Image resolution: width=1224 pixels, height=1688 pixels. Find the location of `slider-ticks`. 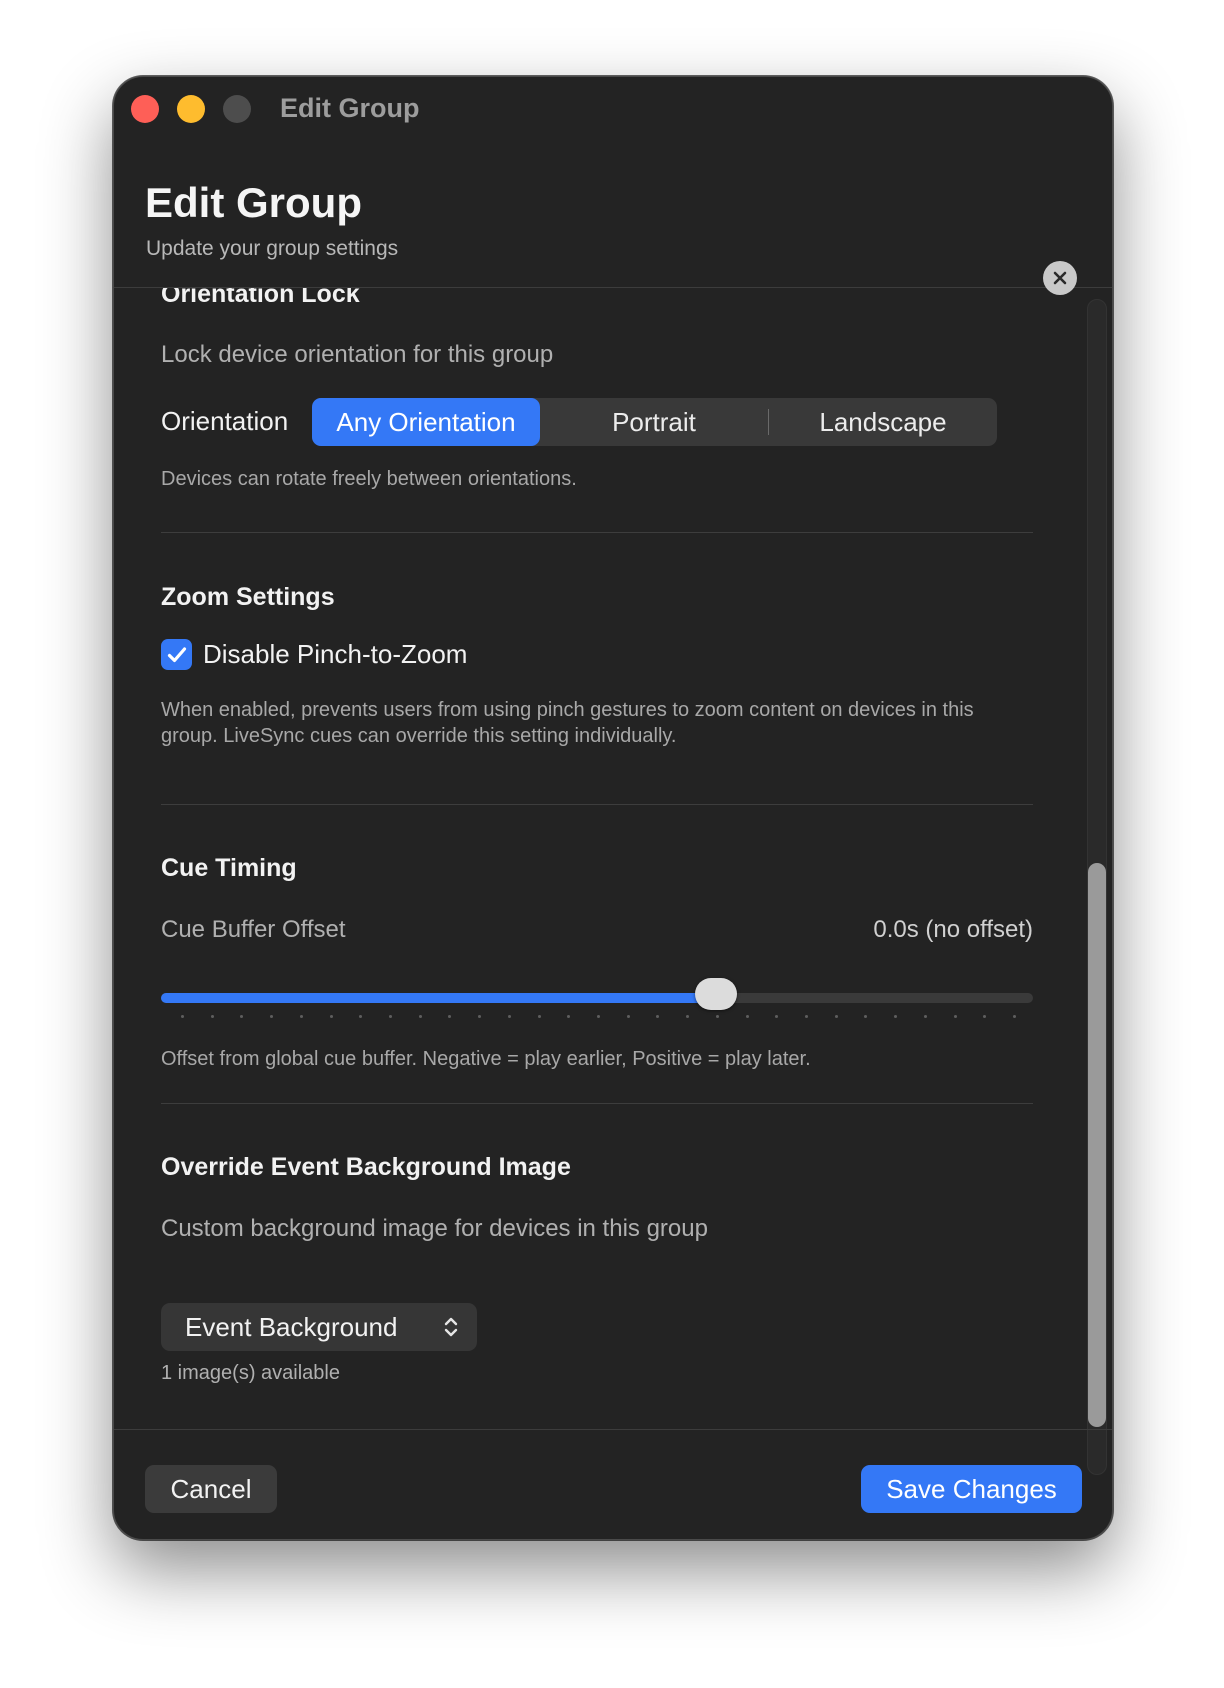

slider-ticks is located at coordinates (598, 1017).